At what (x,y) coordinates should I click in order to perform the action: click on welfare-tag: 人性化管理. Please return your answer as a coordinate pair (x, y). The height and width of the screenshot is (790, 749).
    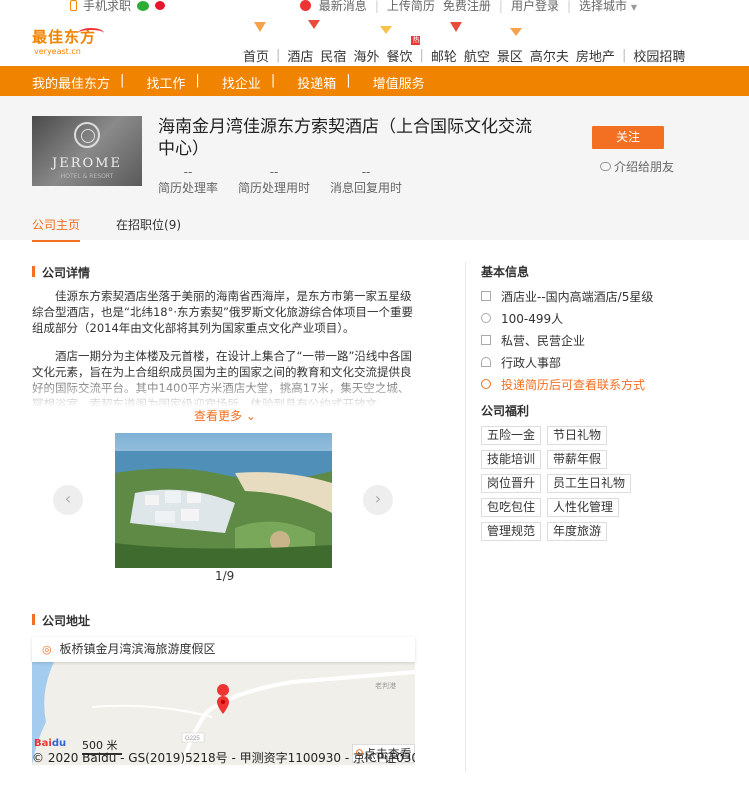
    Looking at the image, I should click on (583, 507).